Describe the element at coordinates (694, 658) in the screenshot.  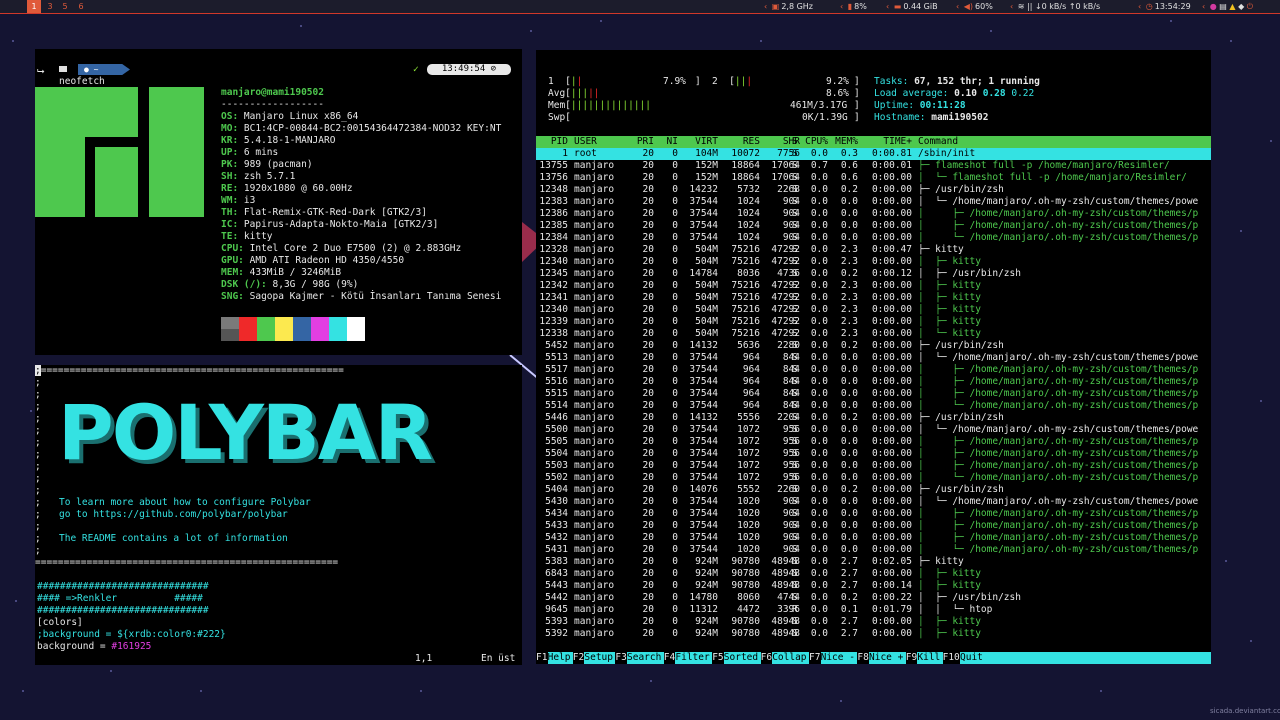
I see `fkey-filter-button: Filter` at that location.